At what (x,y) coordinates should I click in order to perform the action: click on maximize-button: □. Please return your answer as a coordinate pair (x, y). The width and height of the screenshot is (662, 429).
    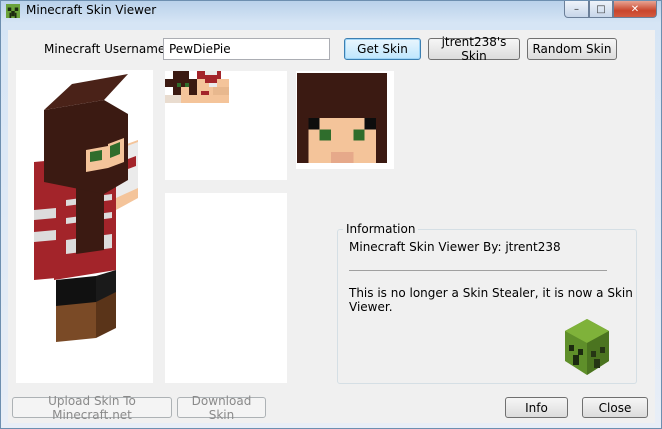
    Looking at the image, I should click on (601, 9).